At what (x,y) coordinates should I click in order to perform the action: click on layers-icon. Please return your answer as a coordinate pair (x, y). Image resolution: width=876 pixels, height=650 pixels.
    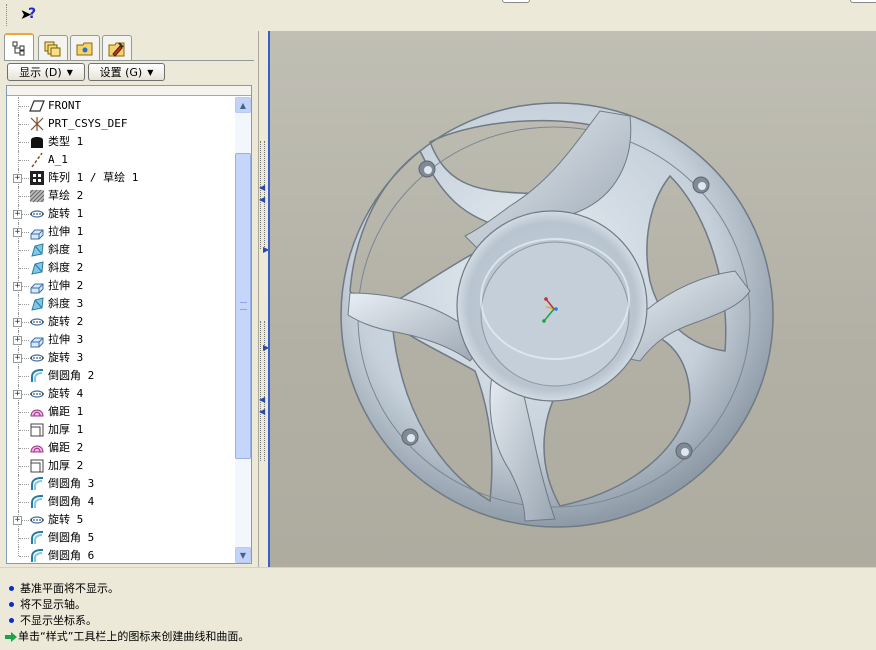
    Looking at the image, I should click on (52, 48).